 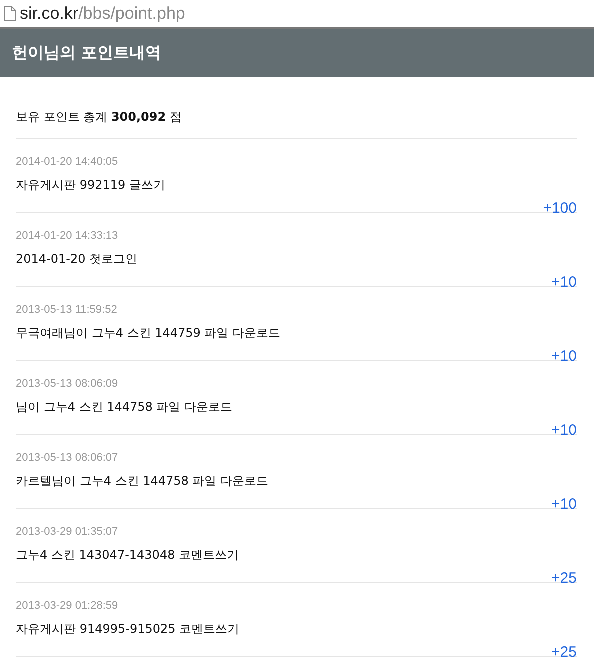 I want to click on entry-datetime: 2013-05-13 11:59:52, so click(x=67, y=310).